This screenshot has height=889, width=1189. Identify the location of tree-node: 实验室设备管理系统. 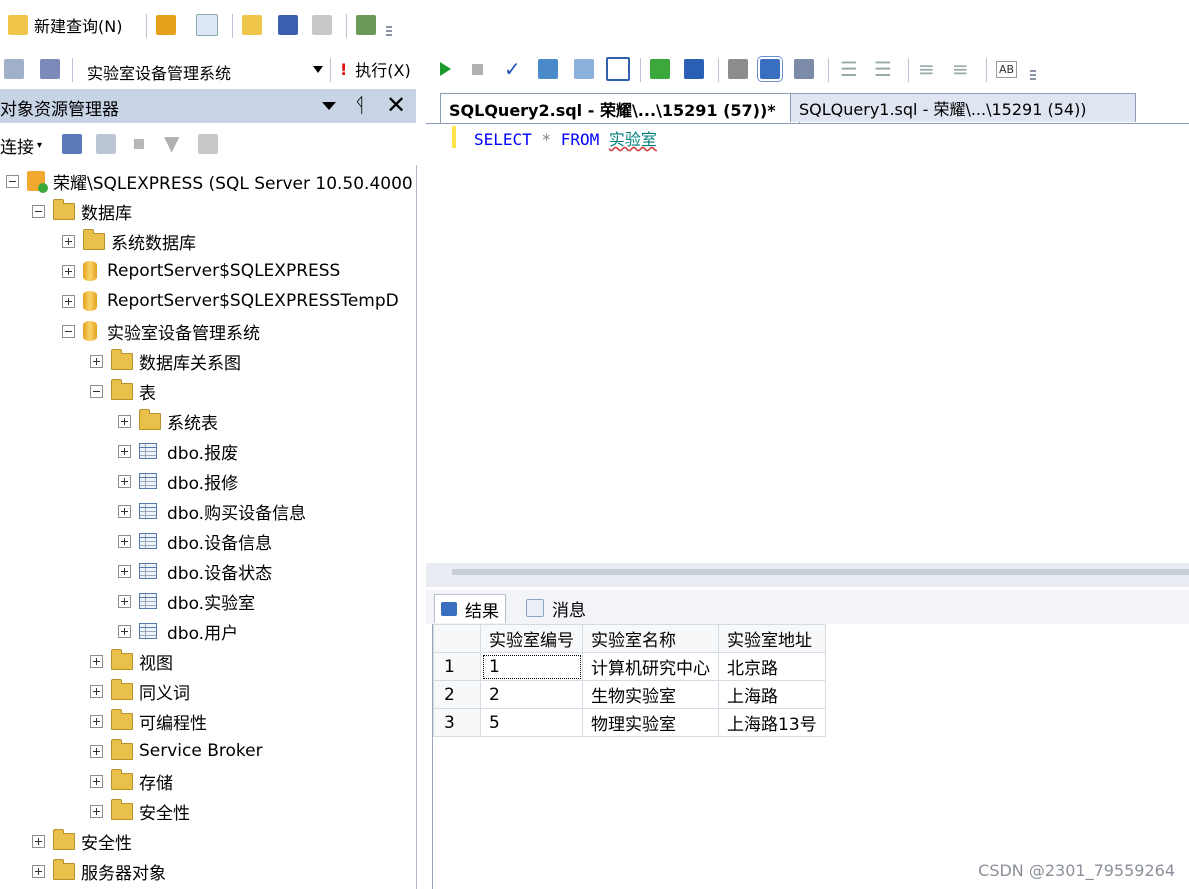
(161, 331).